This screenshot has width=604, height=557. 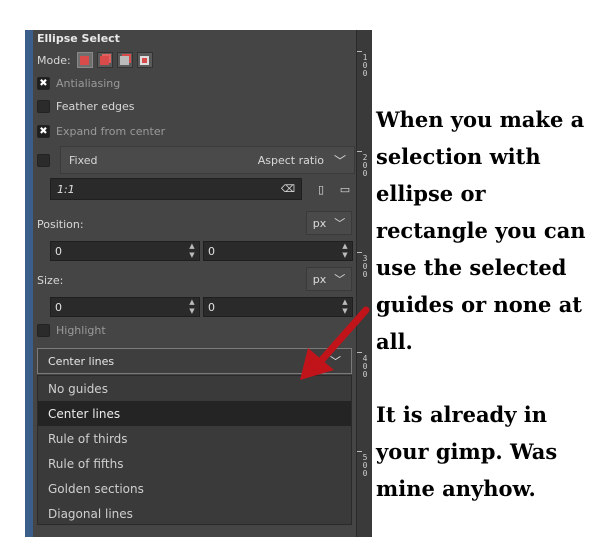 What do you see at coordinates (365, 64) in the screenshot?
I see `ruler-mark: 1 0 0` at bounding box center [365, 64].